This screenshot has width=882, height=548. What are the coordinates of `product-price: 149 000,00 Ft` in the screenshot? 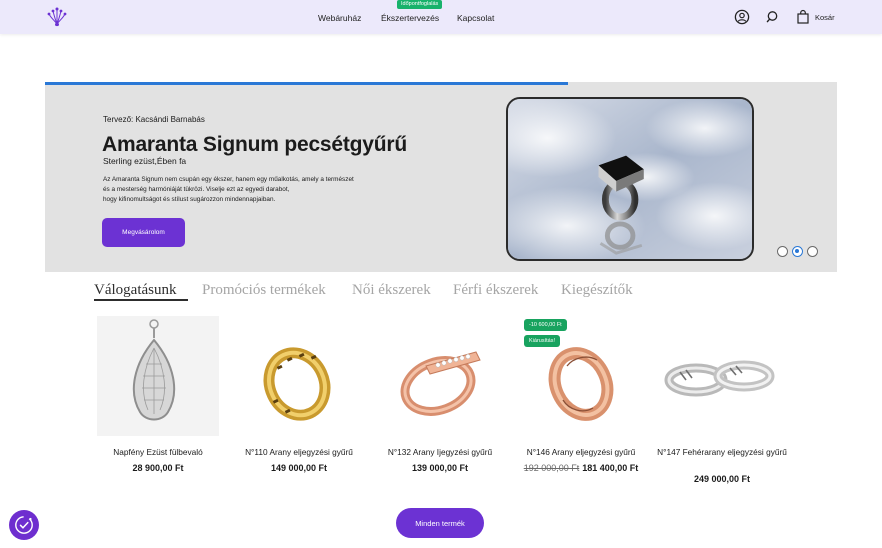 It's located at (299, 468).